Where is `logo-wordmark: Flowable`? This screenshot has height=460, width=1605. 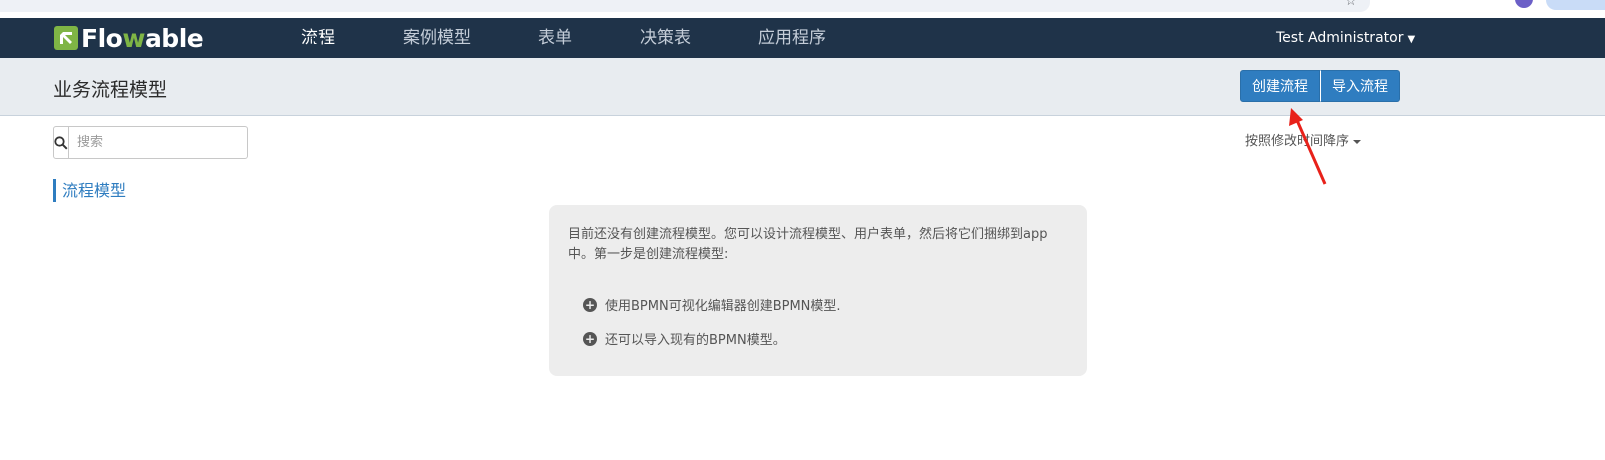
logo-wordmark: Flowable is located at coordinates (142, 38).